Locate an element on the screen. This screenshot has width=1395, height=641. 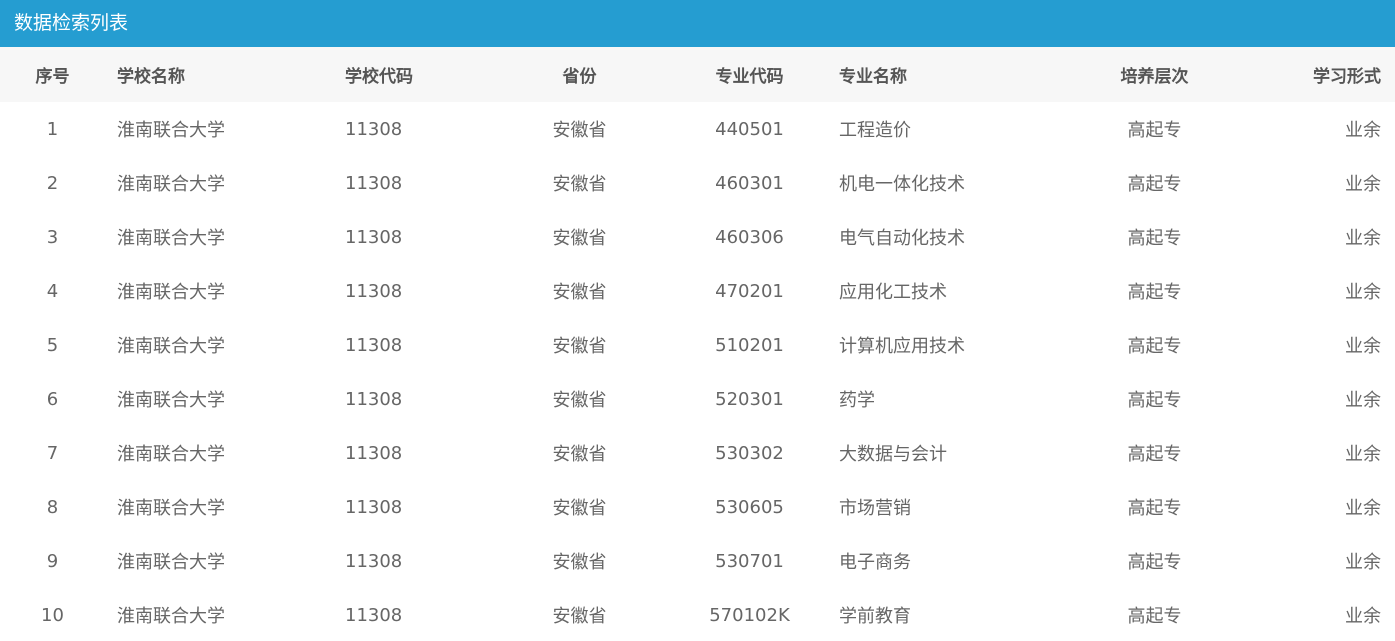
cell-index: 4 is located at coordinates (52, 291).